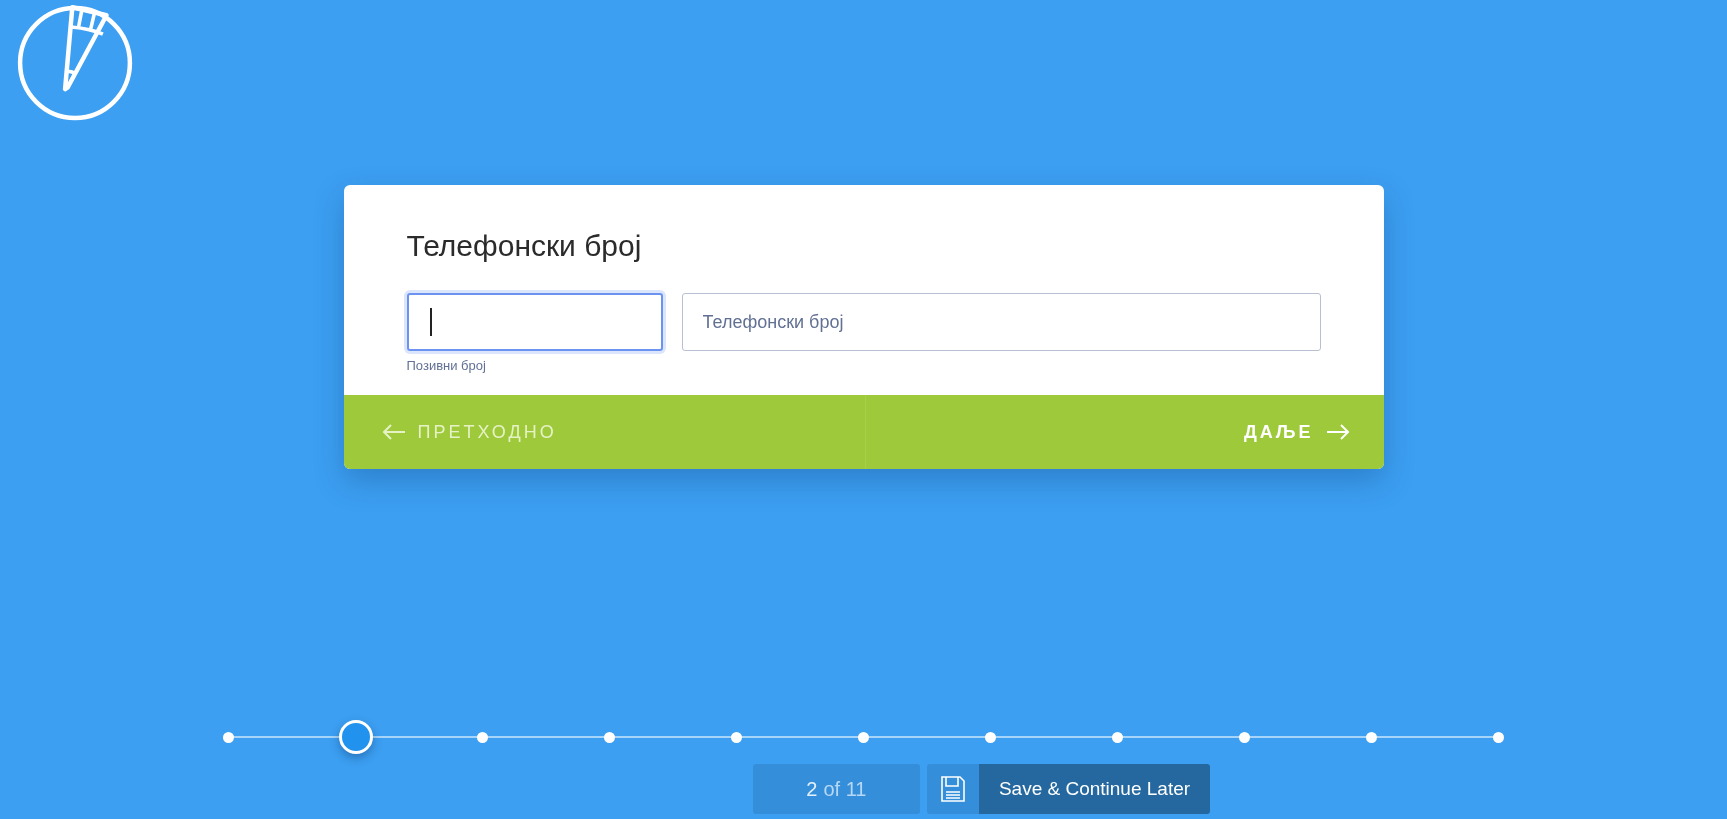  Describe the element at coordinates (430, 322) in the screenshot. I see `text-cursor` at that location.